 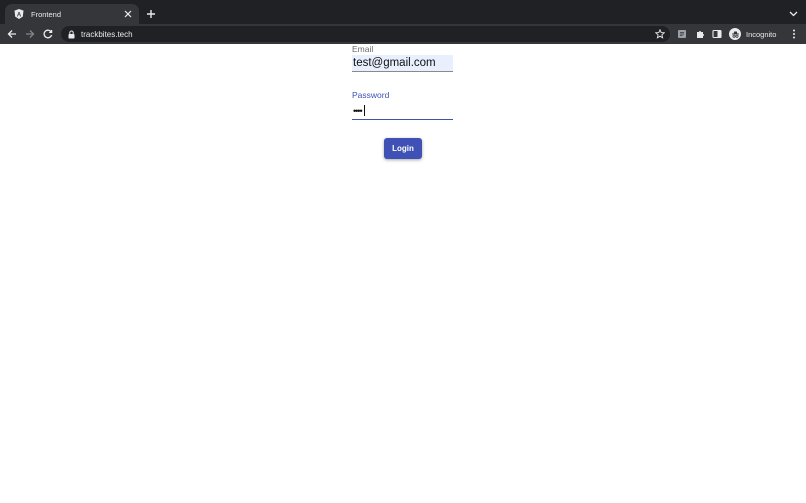 I want to click on svg-text: A, so click(x=19, y=15).